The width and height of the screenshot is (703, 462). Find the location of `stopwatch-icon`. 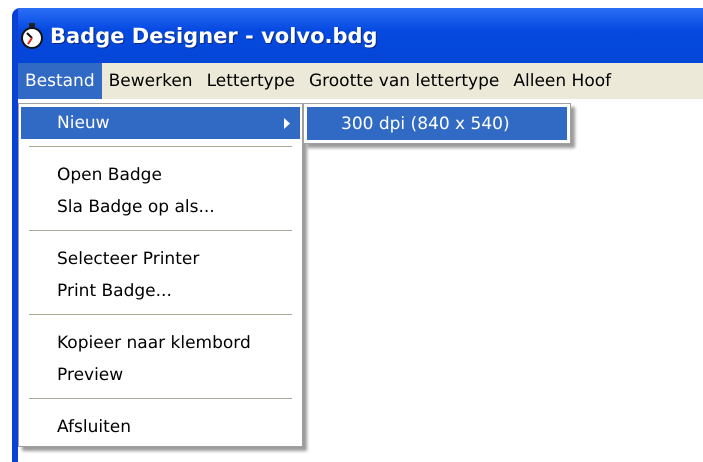

stopwatch-icon is located at coordinates (32, 35).